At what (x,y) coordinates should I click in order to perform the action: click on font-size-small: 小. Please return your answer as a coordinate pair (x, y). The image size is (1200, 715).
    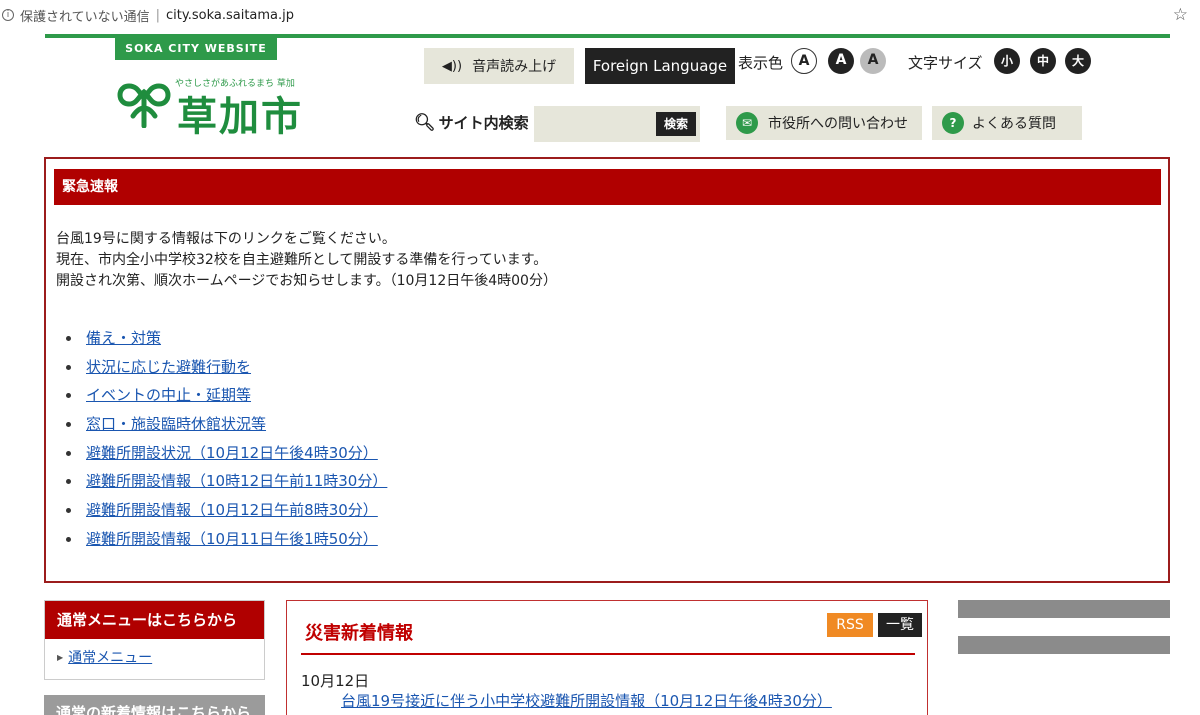
    Looking at the image, I should click on (1007, 61).